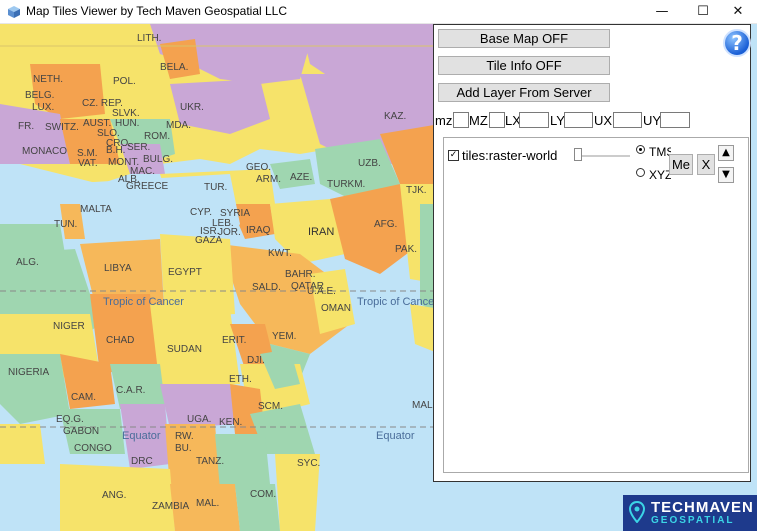 This screenshot has height=531, width=757. I want to click on map-label: IRAN, so click(321, 232).